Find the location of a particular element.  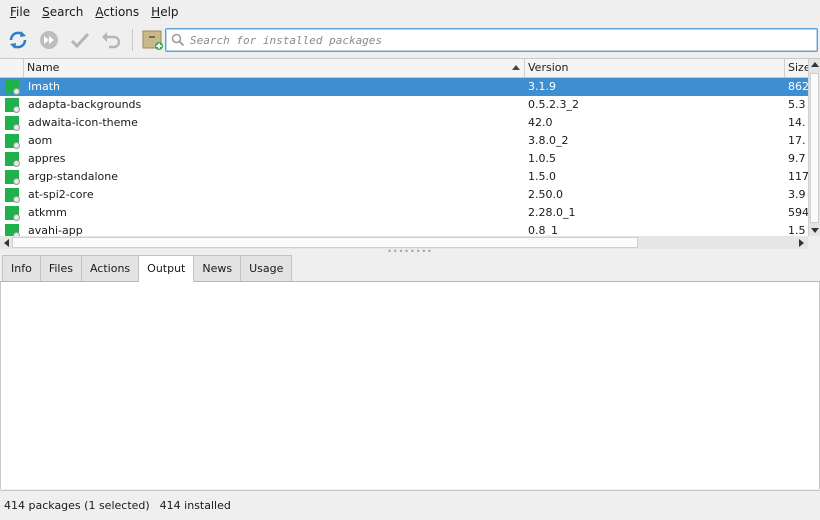

package-version: 1.5.0 is located at coordinates (542, 176).